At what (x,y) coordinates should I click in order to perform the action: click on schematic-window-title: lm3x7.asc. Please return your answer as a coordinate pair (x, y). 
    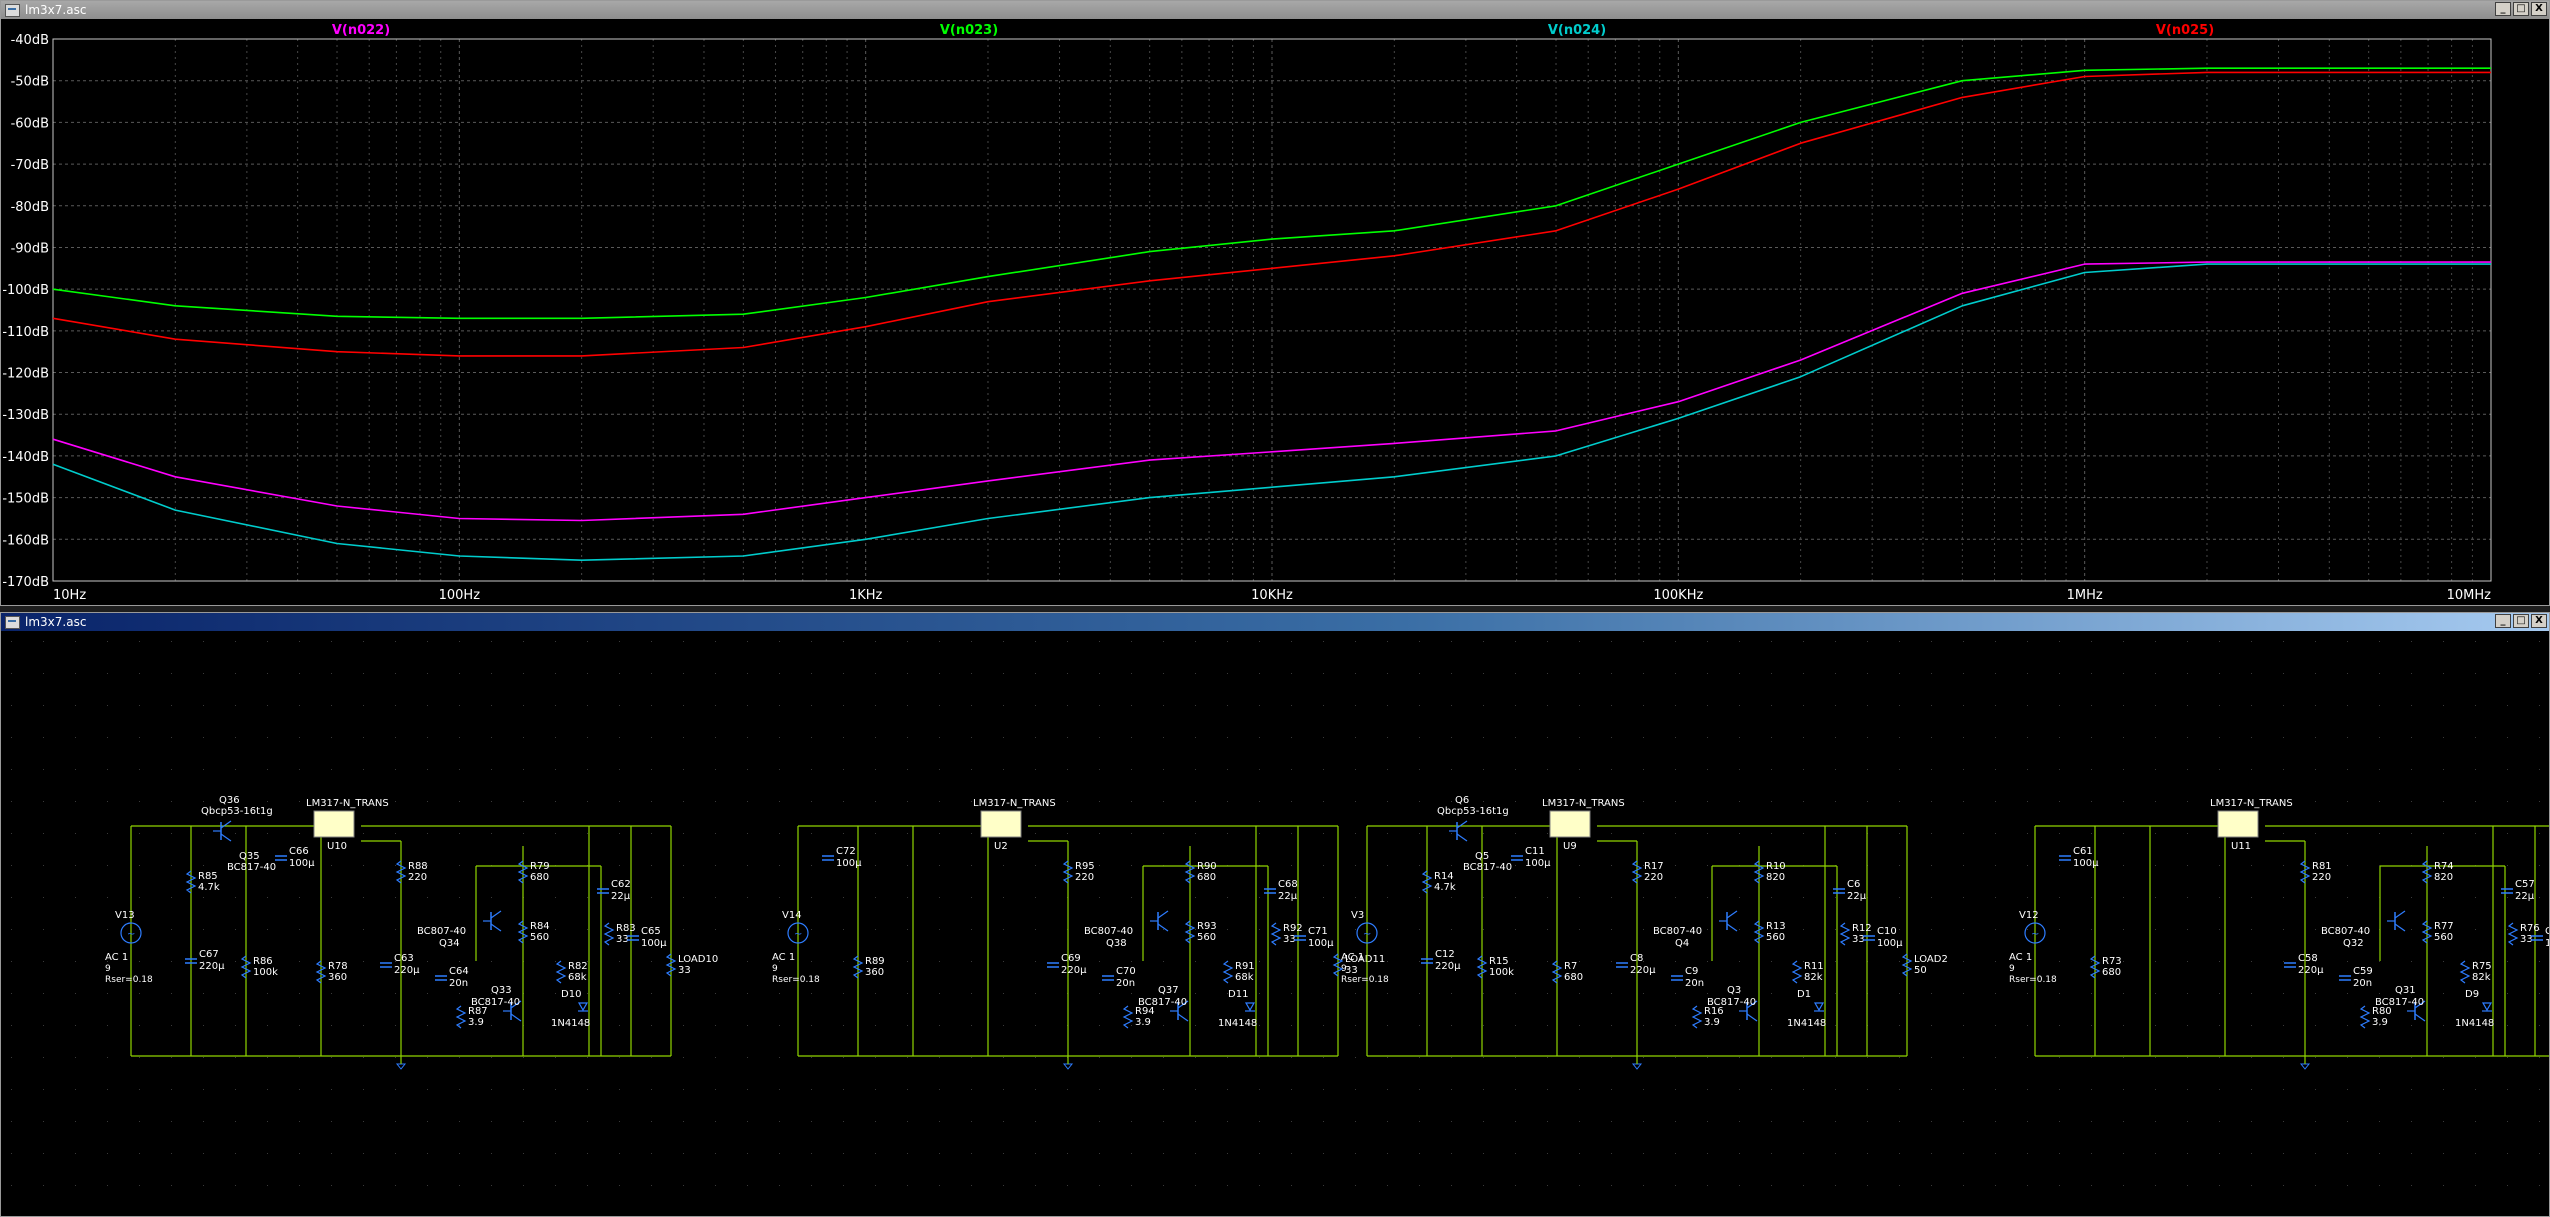
    Looking at the image, I should click on (56, 622).